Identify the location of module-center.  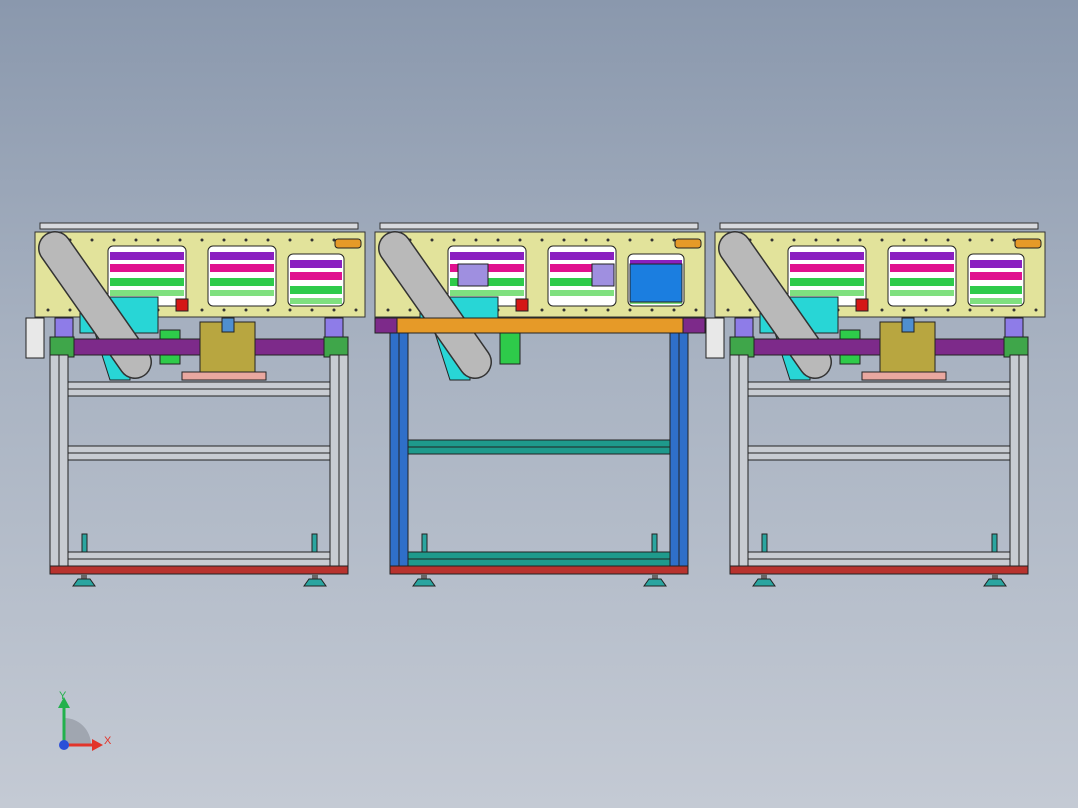
(540, 404).